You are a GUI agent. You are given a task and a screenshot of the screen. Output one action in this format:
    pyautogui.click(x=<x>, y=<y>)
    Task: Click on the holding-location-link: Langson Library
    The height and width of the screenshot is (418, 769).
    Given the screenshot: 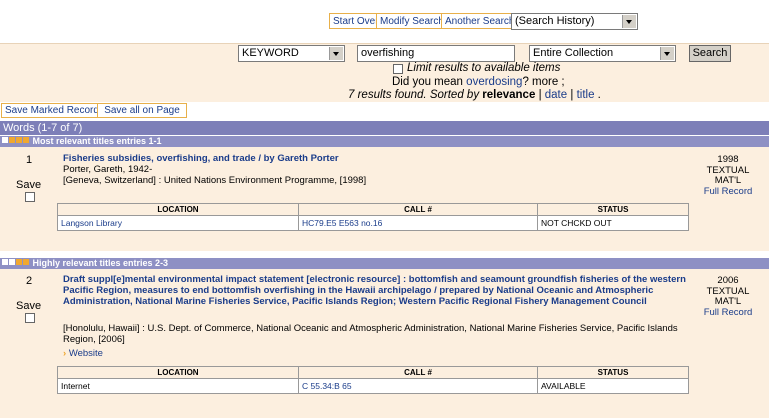 What is the action you would take?
    pyautogui.click(x=178, y=223)
    